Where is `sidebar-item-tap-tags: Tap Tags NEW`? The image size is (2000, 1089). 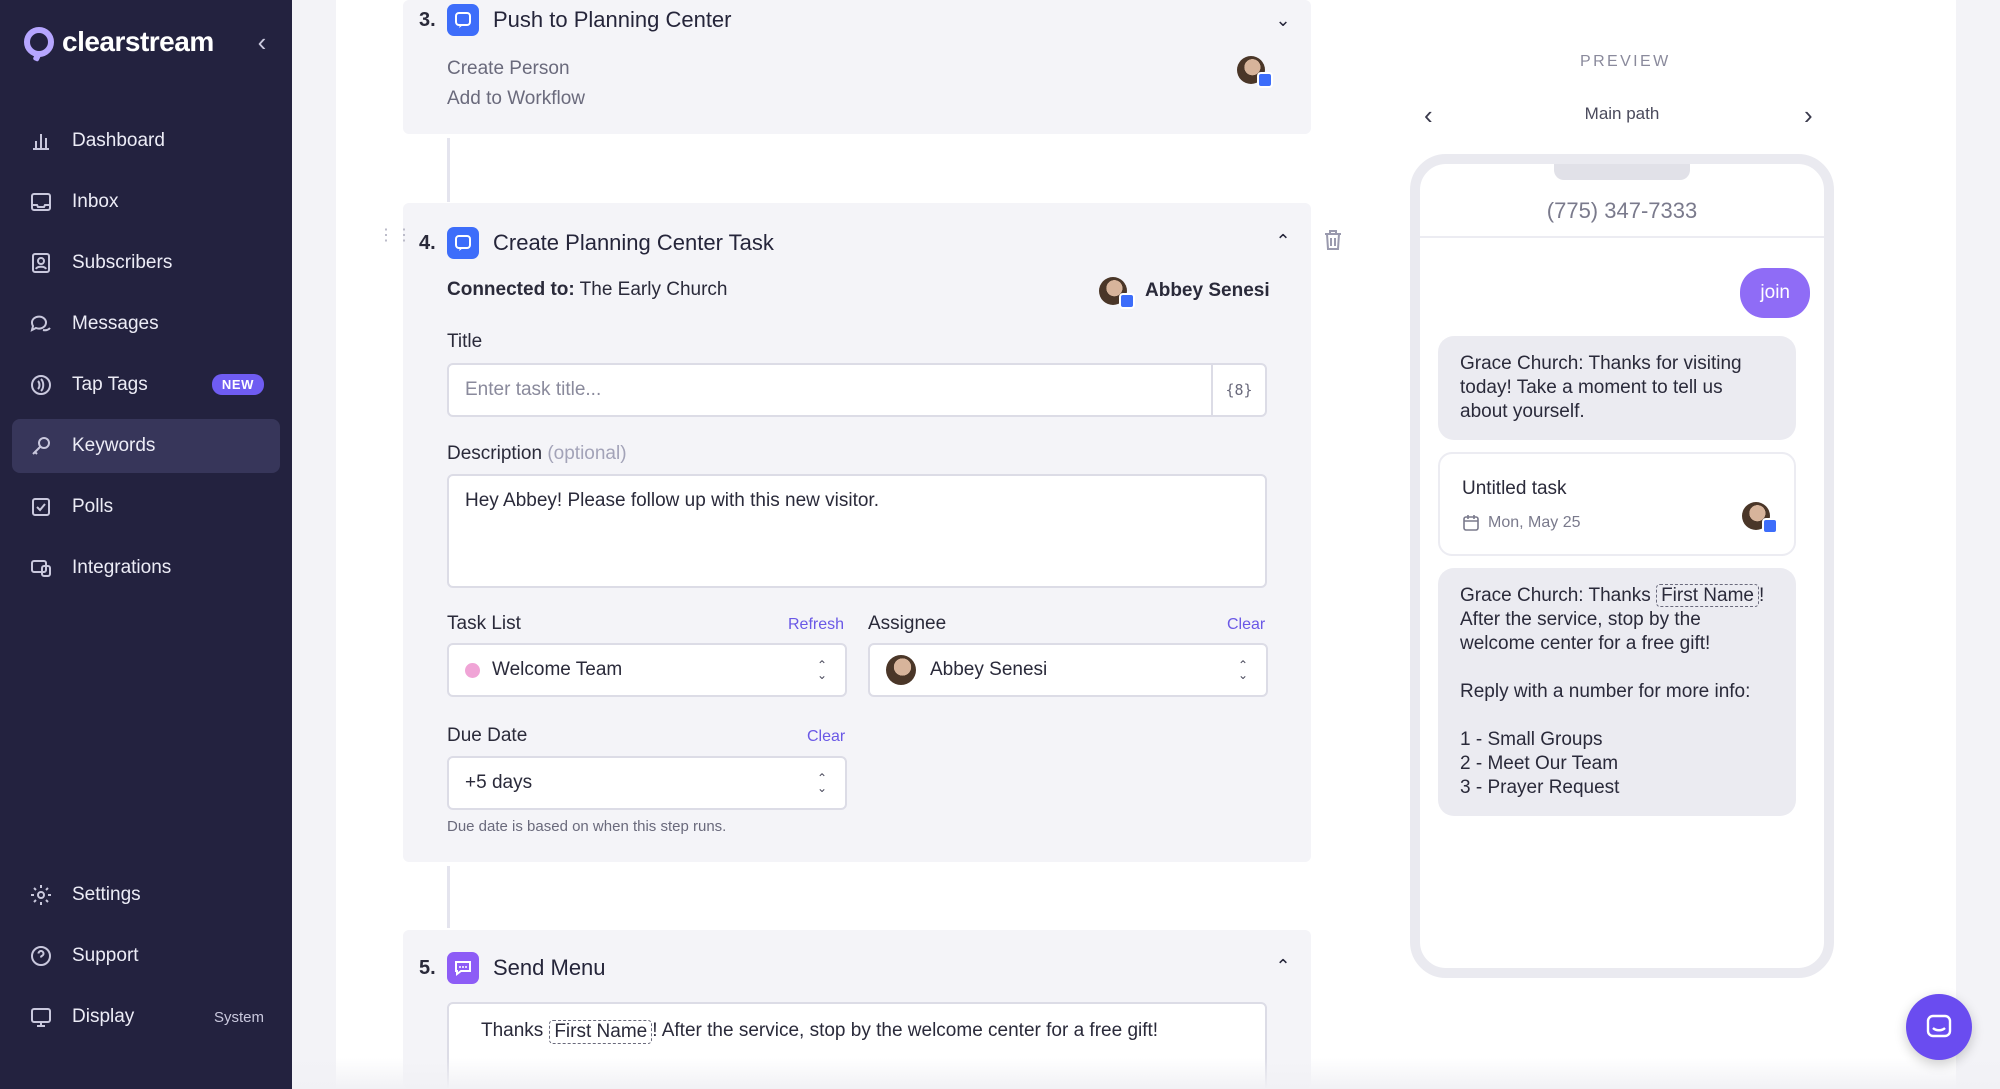 sidebar-item-tap-tags: Tap Tags NEW is located at coordinates (146, 385).